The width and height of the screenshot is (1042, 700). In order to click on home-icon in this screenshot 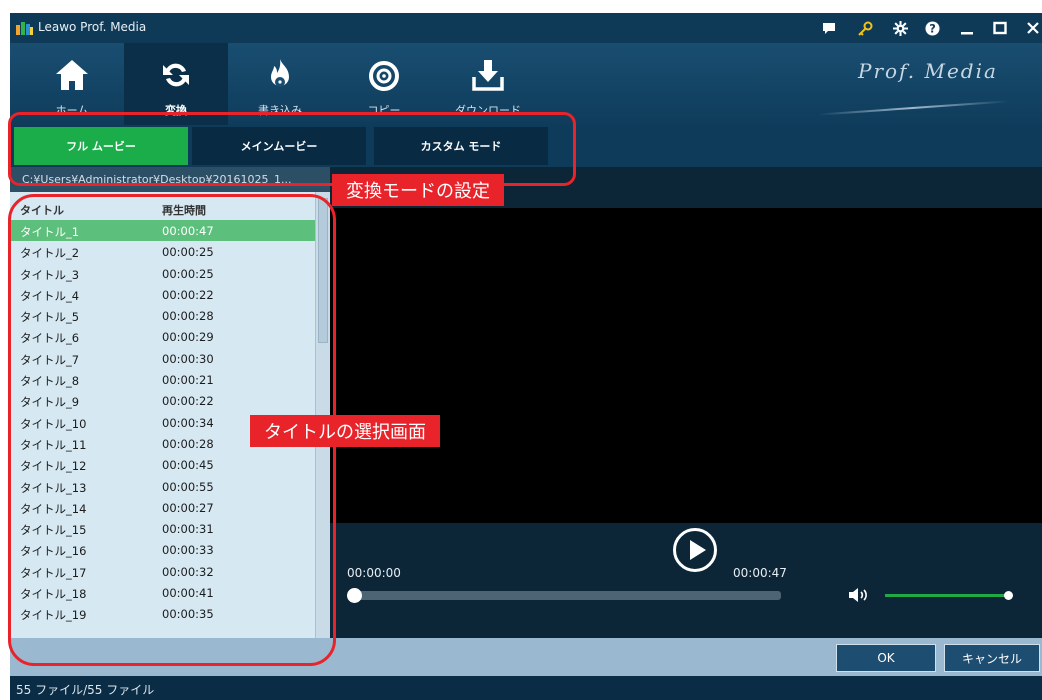, I will do `click(72, 75)`.